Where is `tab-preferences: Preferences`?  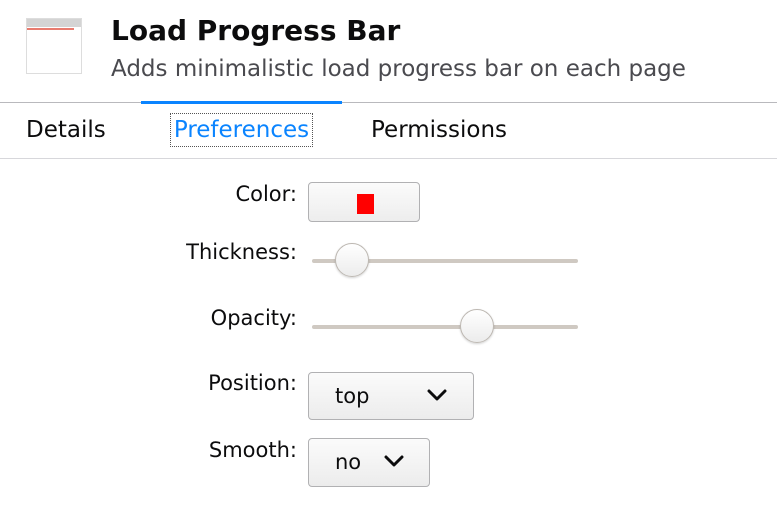
tab-preferences: Preferences is located at coordinates (241, 129).